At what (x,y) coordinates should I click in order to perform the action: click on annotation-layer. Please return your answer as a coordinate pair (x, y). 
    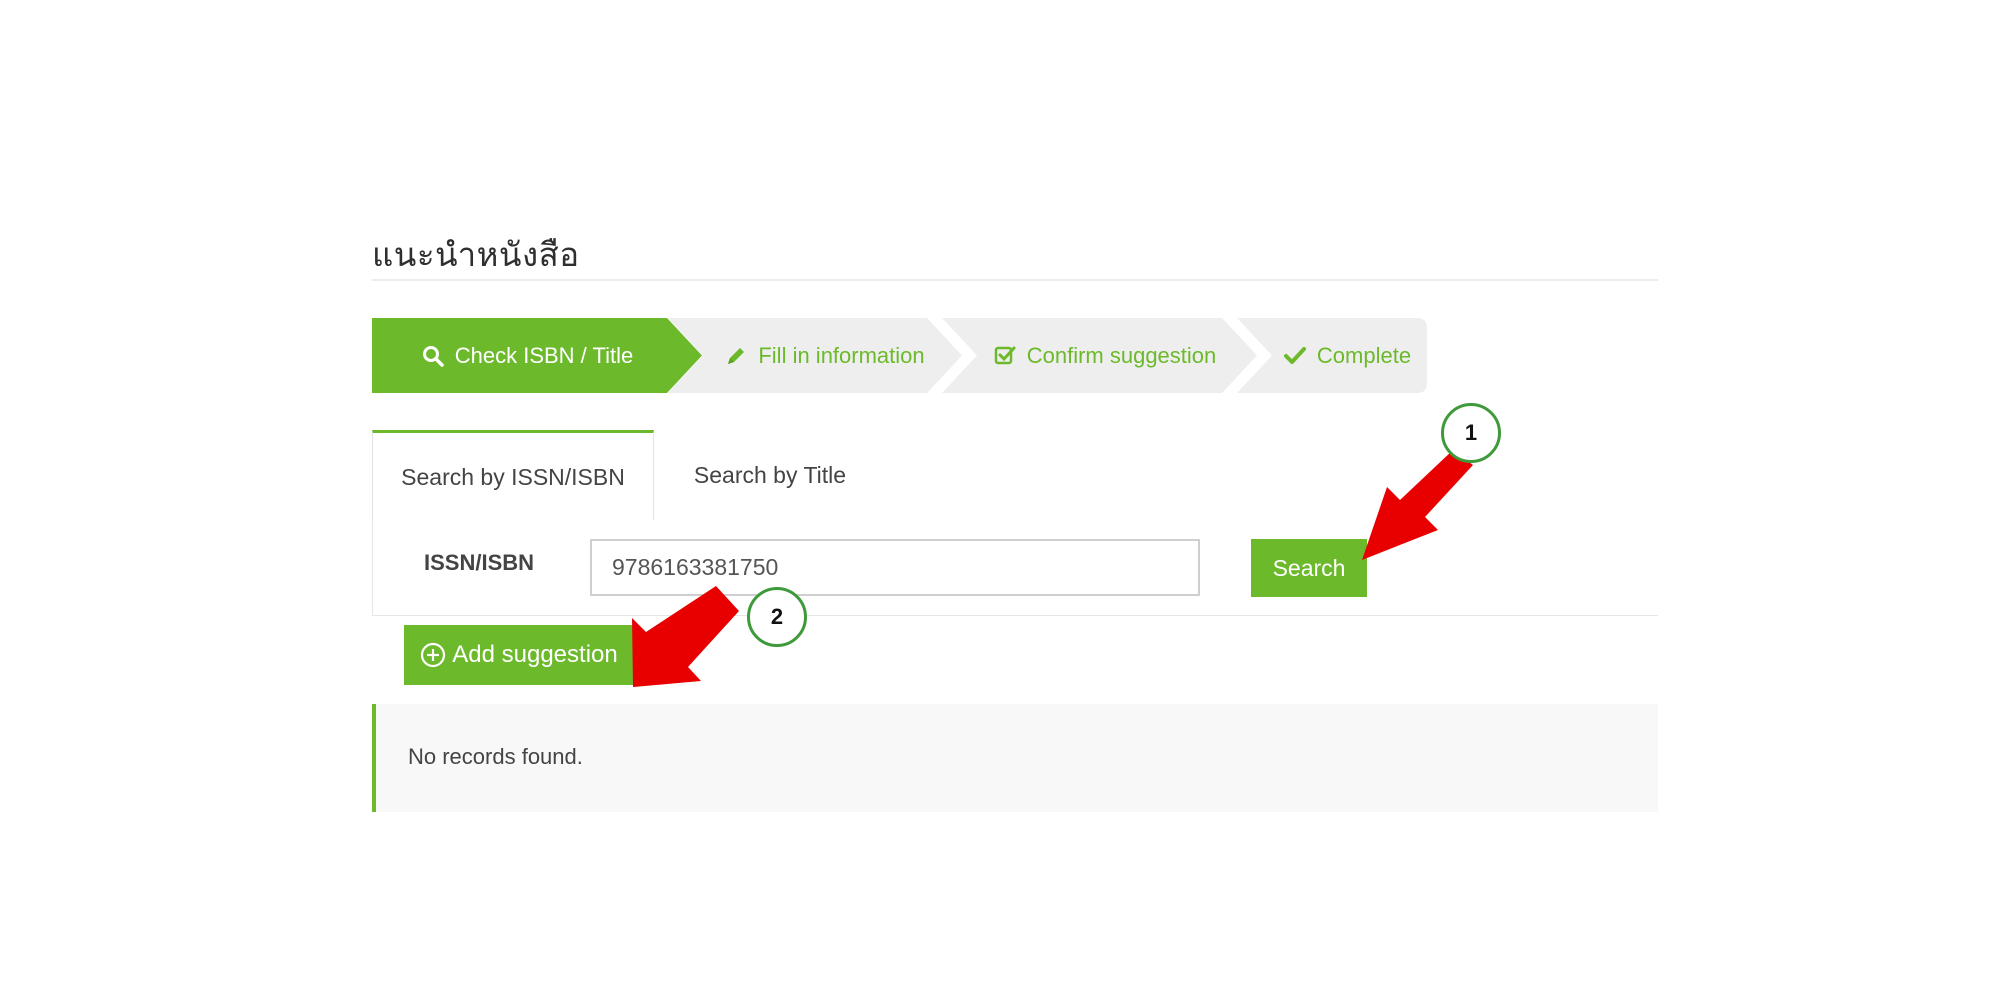
    Looking at the image, I should click on (1052, 568).